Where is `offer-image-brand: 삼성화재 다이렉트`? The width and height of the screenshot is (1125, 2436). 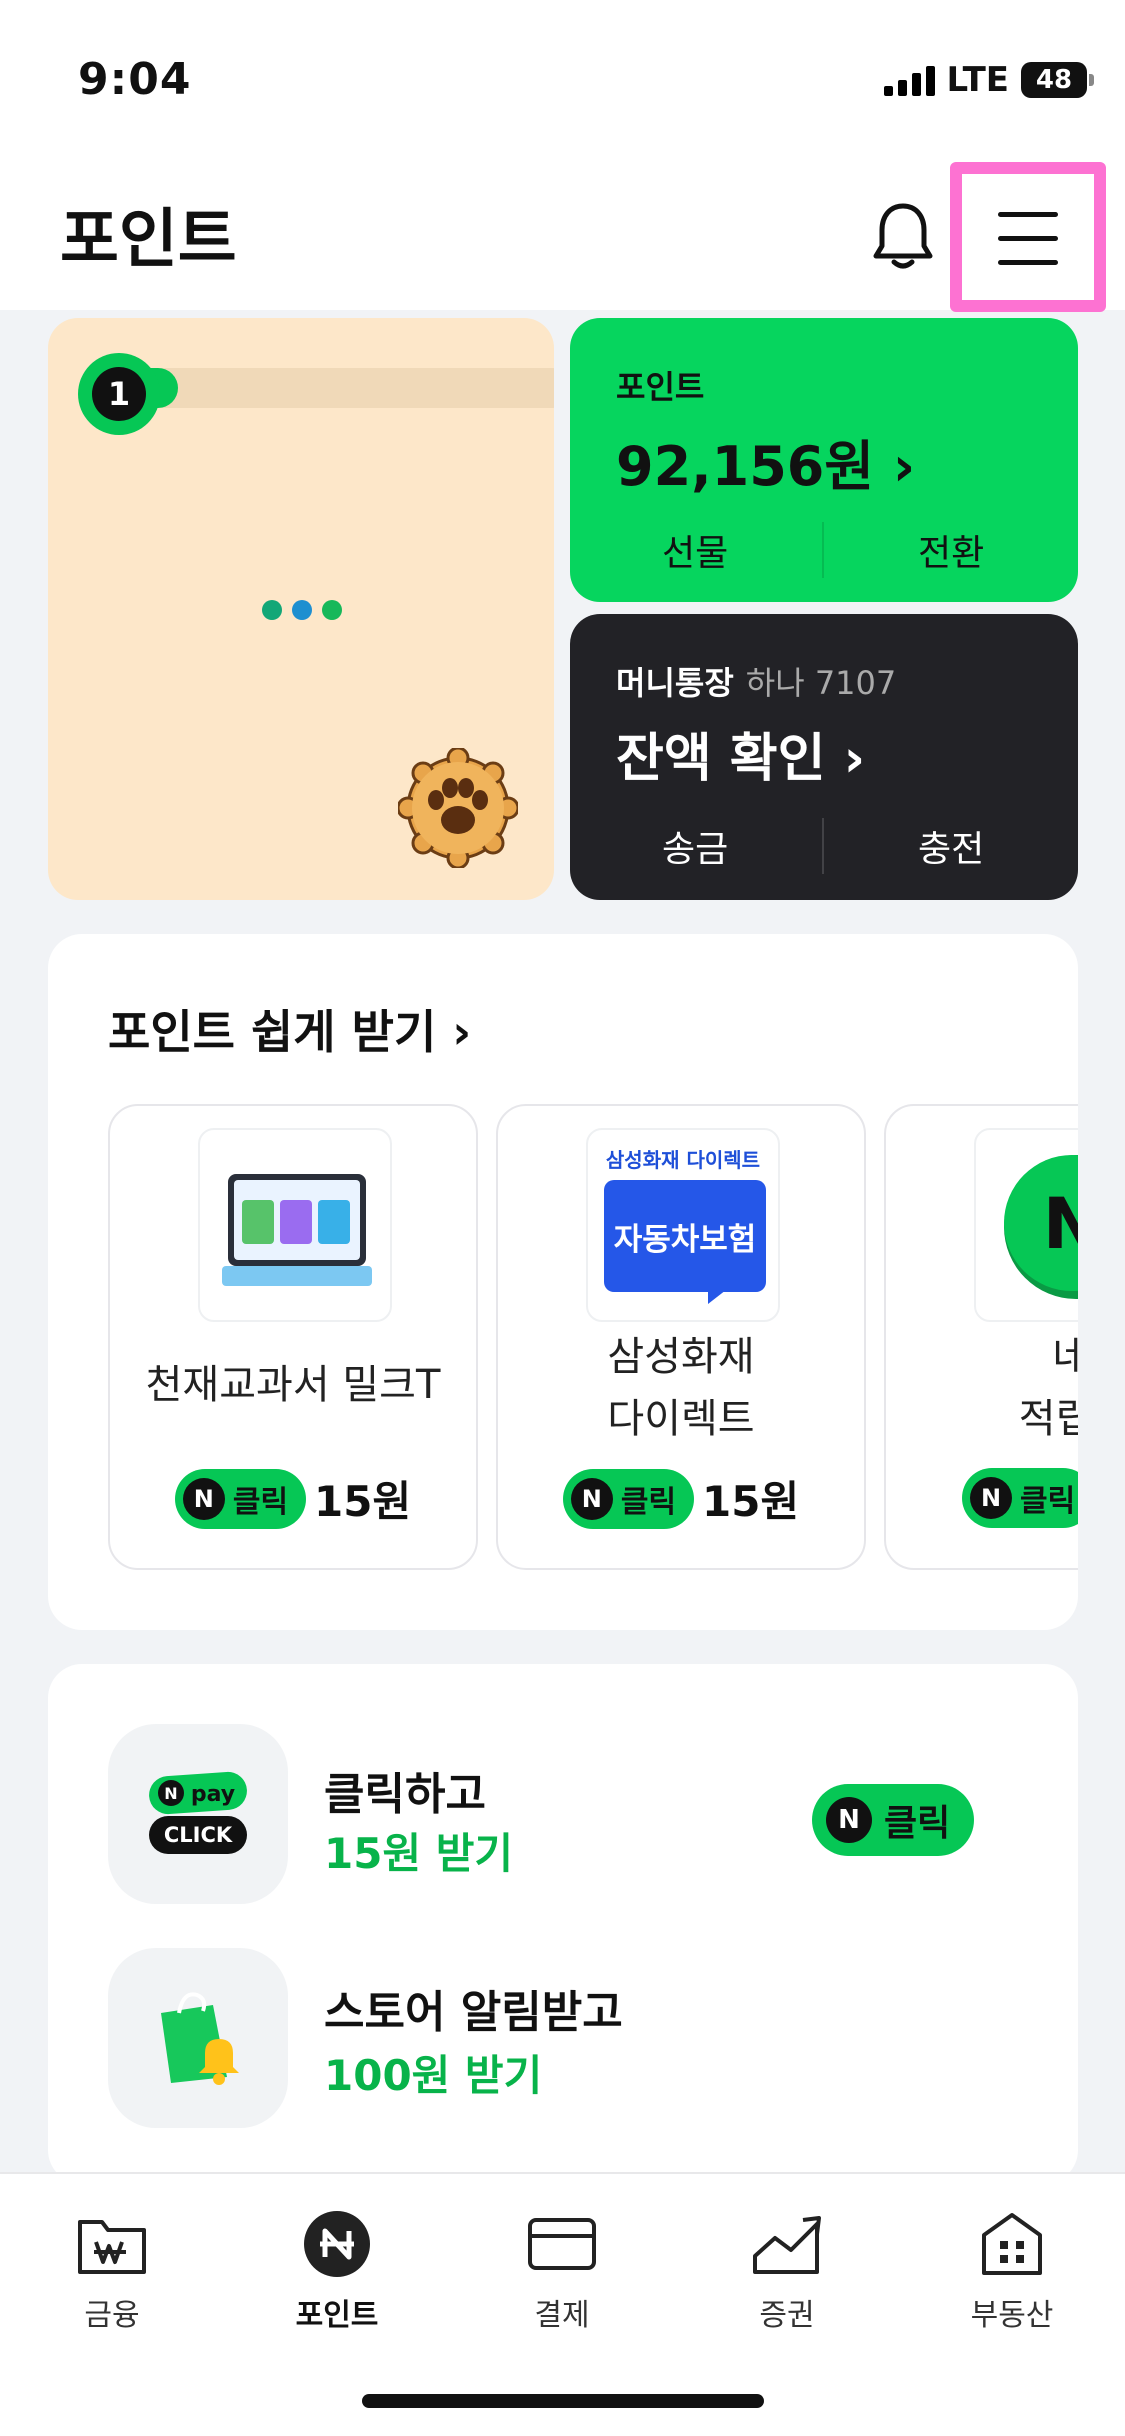 offer-image-brand: 삼성화재 다이렉트 is located at coordinates (683, 1160).